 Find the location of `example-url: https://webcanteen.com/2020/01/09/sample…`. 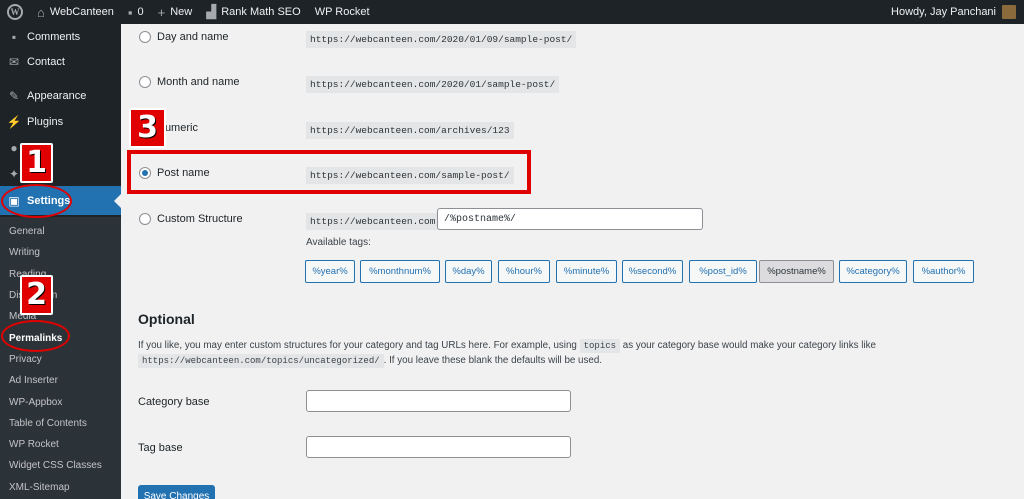

example-url: https://webcanteen.com/2020/01/09/sample… is located at coordinates (441, 39).